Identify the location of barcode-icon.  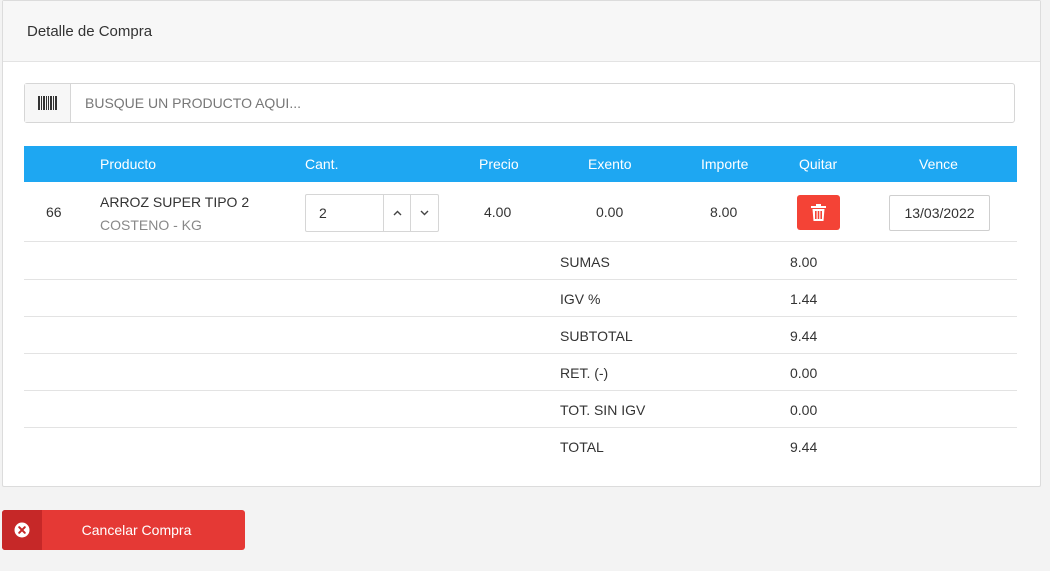
(48, 103).